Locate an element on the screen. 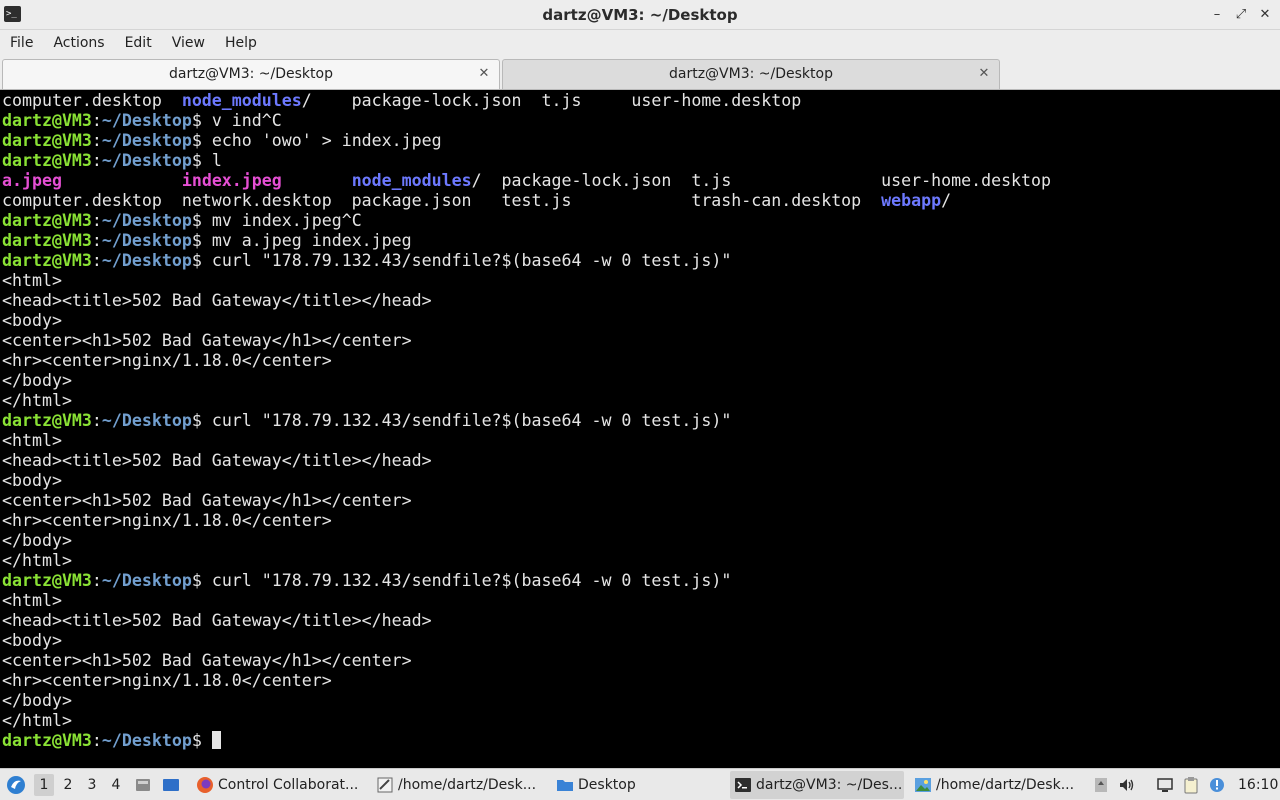  restore-button: ⤢ is located at coordinates (1241, 15).